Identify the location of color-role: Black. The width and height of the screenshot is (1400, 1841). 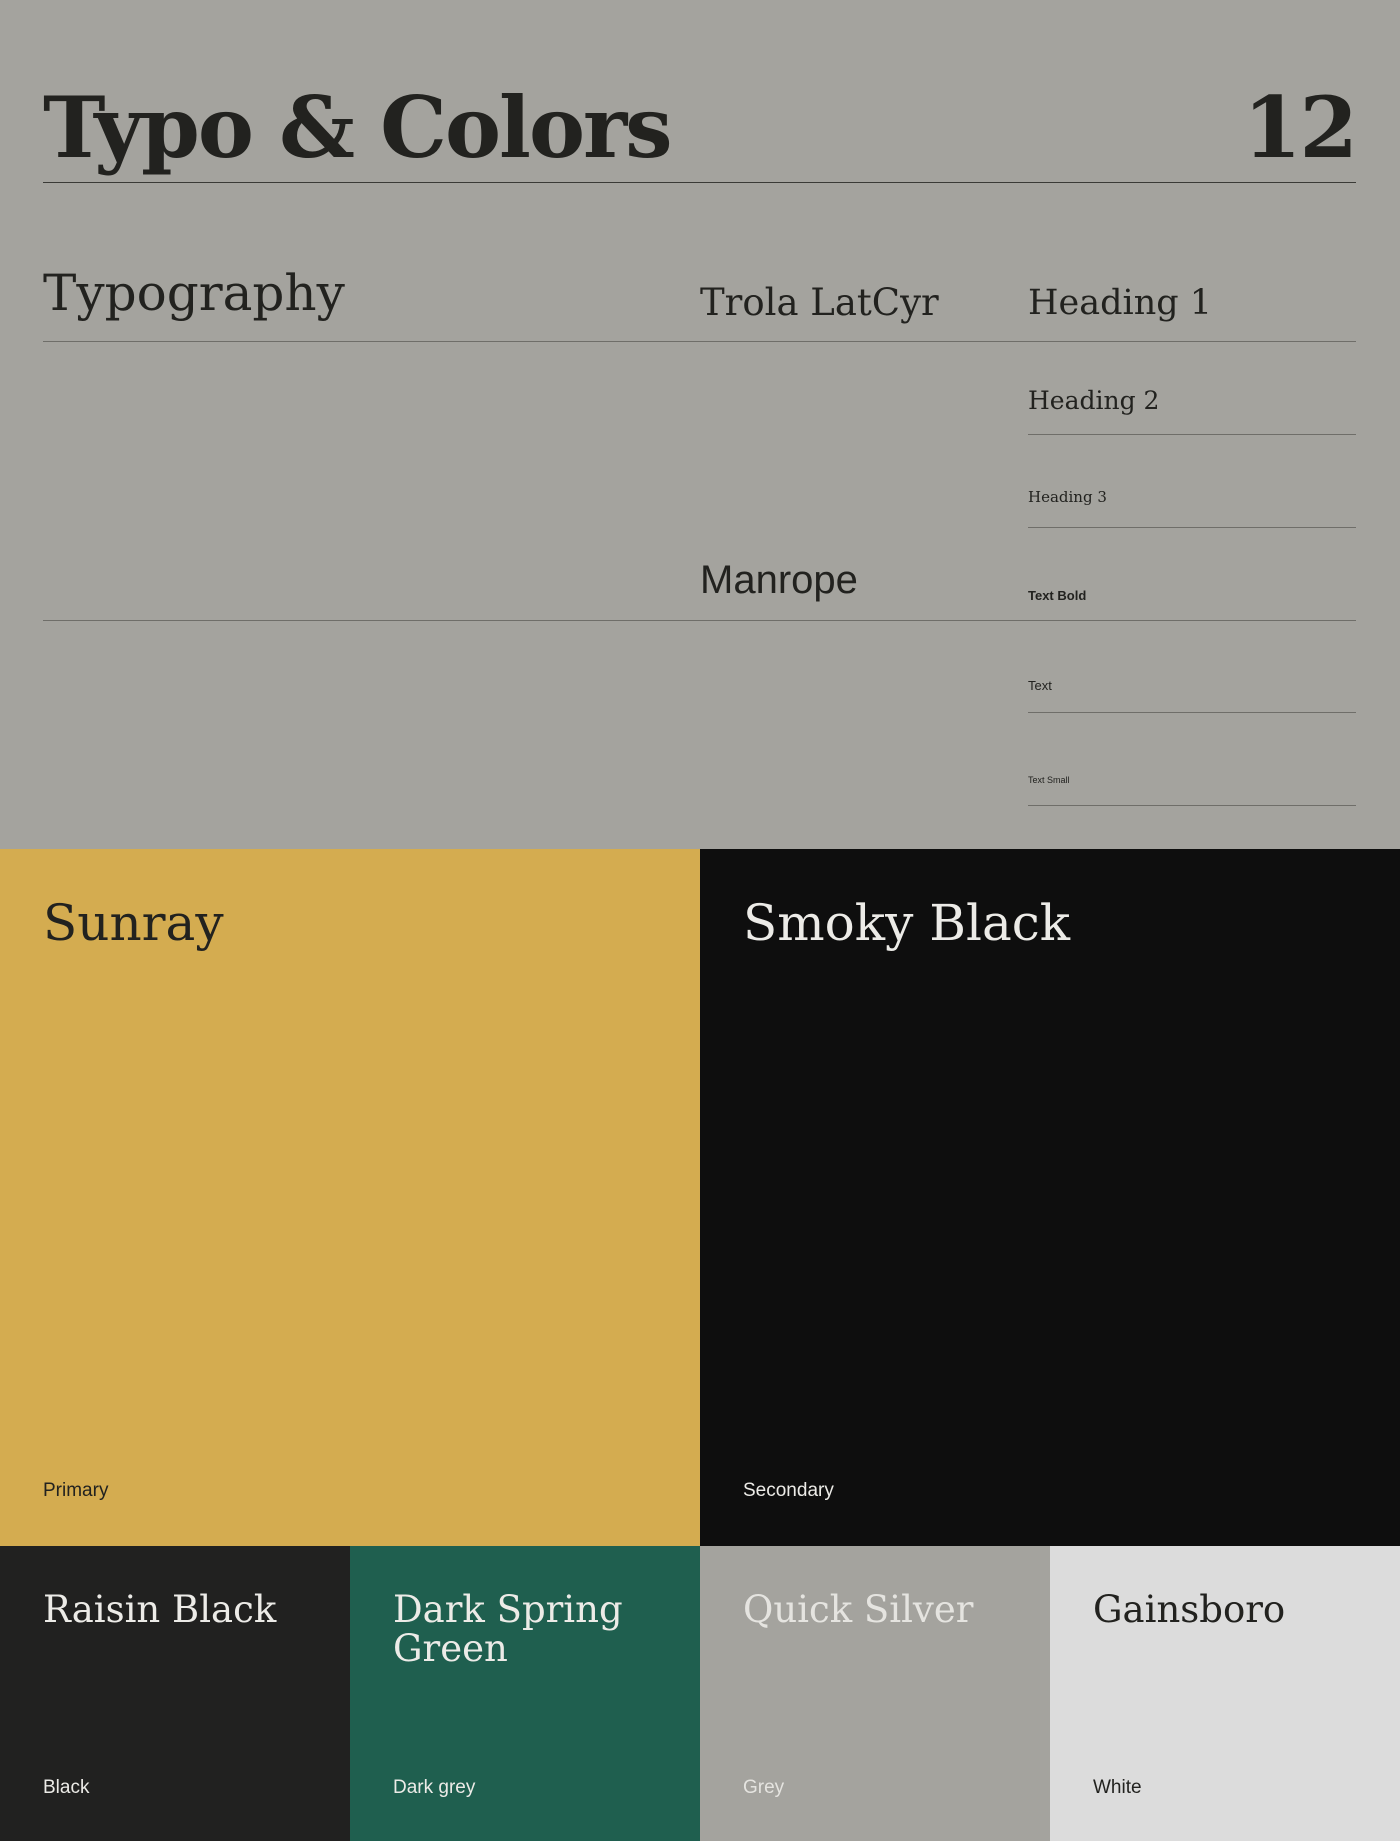
(66, 1787).